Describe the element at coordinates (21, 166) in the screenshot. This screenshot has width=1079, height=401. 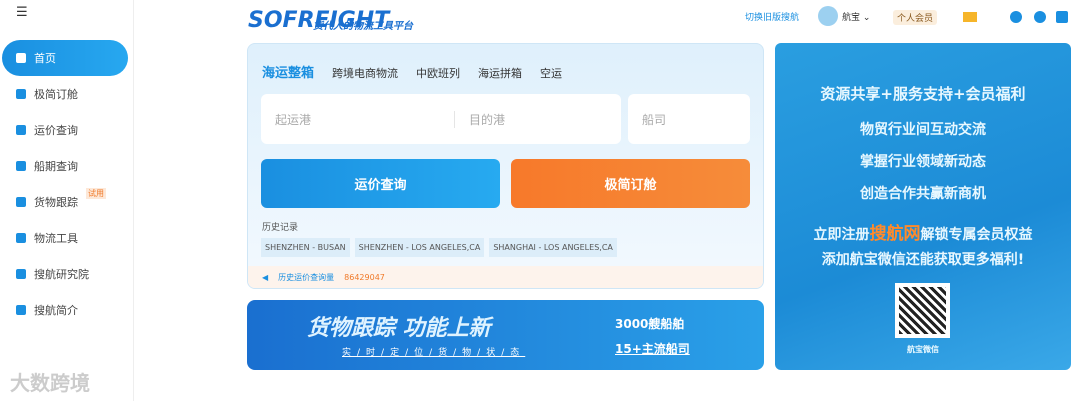
I see `ship-icon` at that location.